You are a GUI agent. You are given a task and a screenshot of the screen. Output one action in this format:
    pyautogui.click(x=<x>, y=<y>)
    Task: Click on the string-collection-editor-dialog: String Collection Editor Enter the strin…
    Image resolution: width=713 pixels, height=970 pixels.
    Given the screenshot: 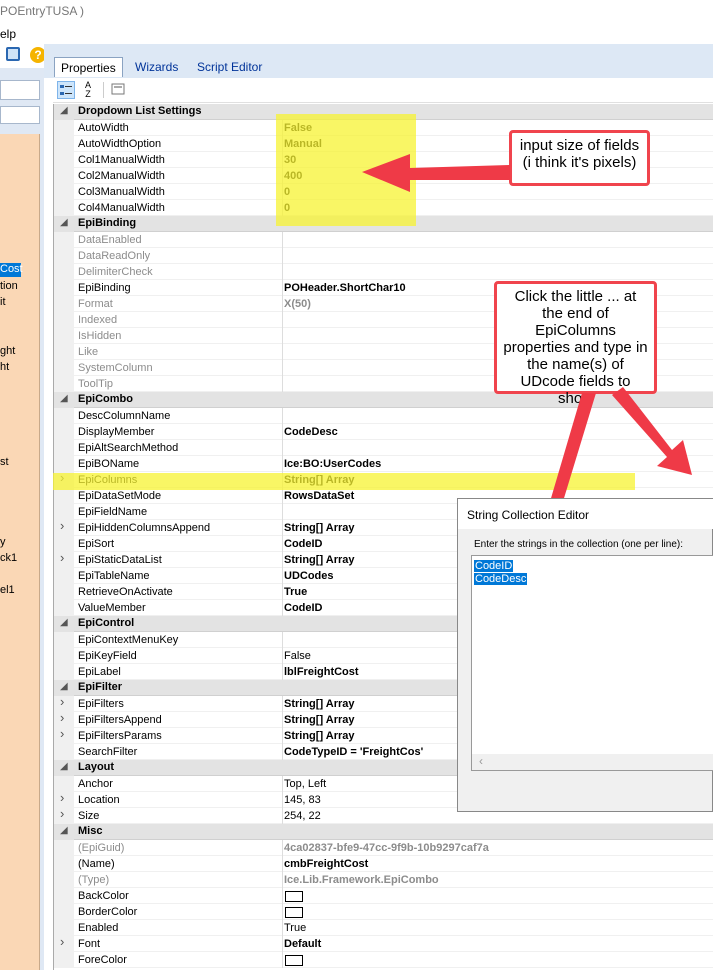 What is the action you would take?
    pyautogui.click(x=585, y=655)
    